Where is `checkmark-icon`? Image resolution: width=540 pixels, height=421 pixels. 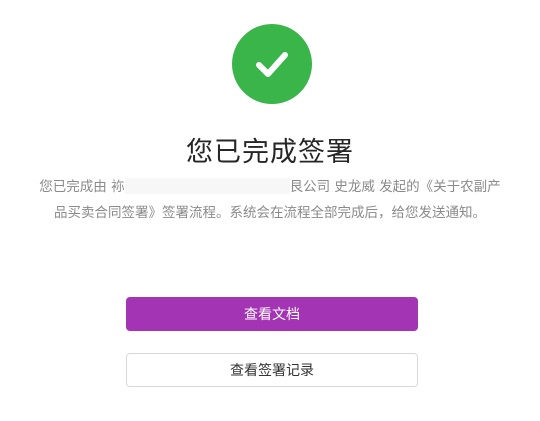 checkmark-icon is located at coordinates (272, 64).